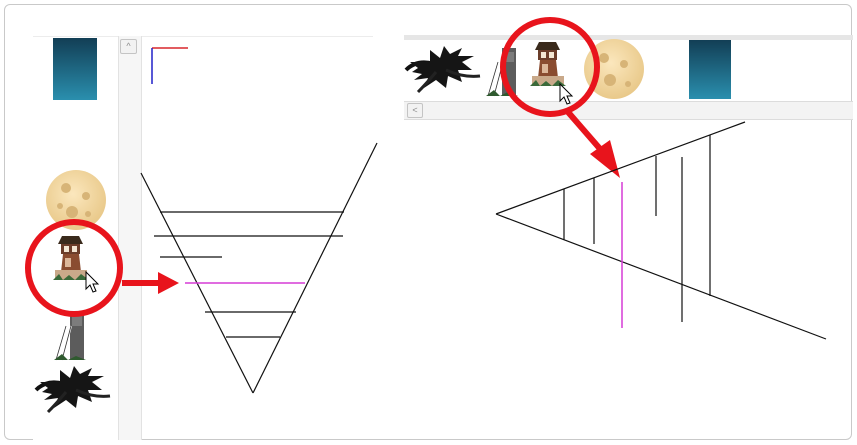  Describe the element at coordinates (710, 69) in the screenshot. I see `right-thumb-gradient-swatch-icon` at that location.